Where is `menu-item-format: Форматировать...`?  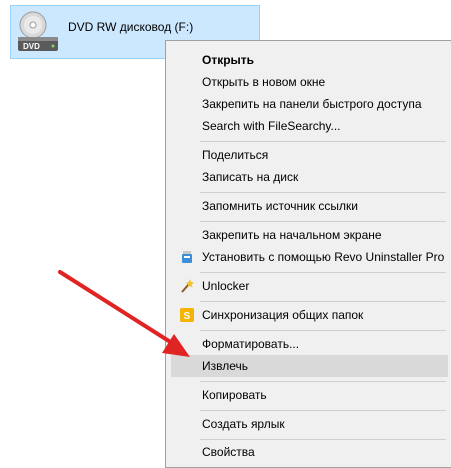
menu-item-format: Форматировать... is located at coordinates (309, 344).